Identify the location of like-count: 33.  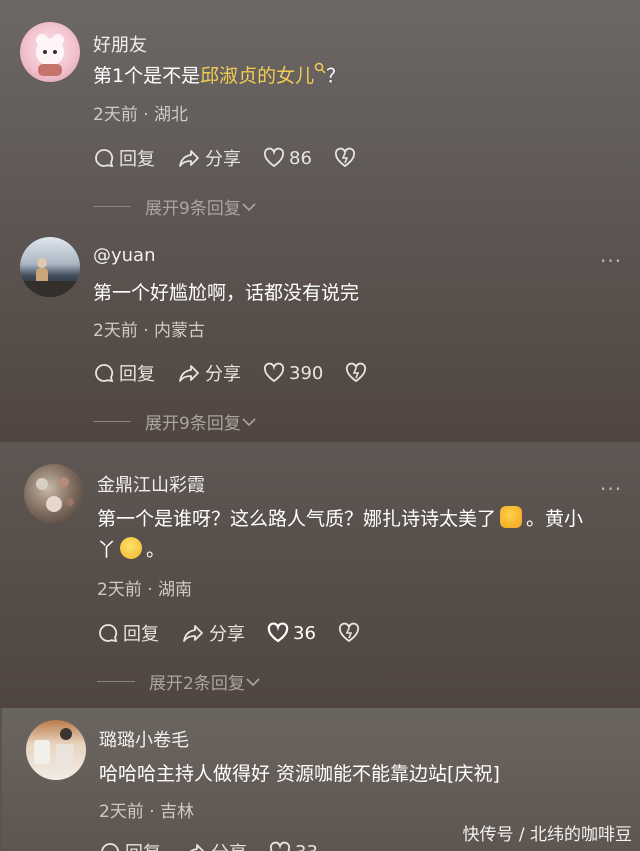
(306, 846).